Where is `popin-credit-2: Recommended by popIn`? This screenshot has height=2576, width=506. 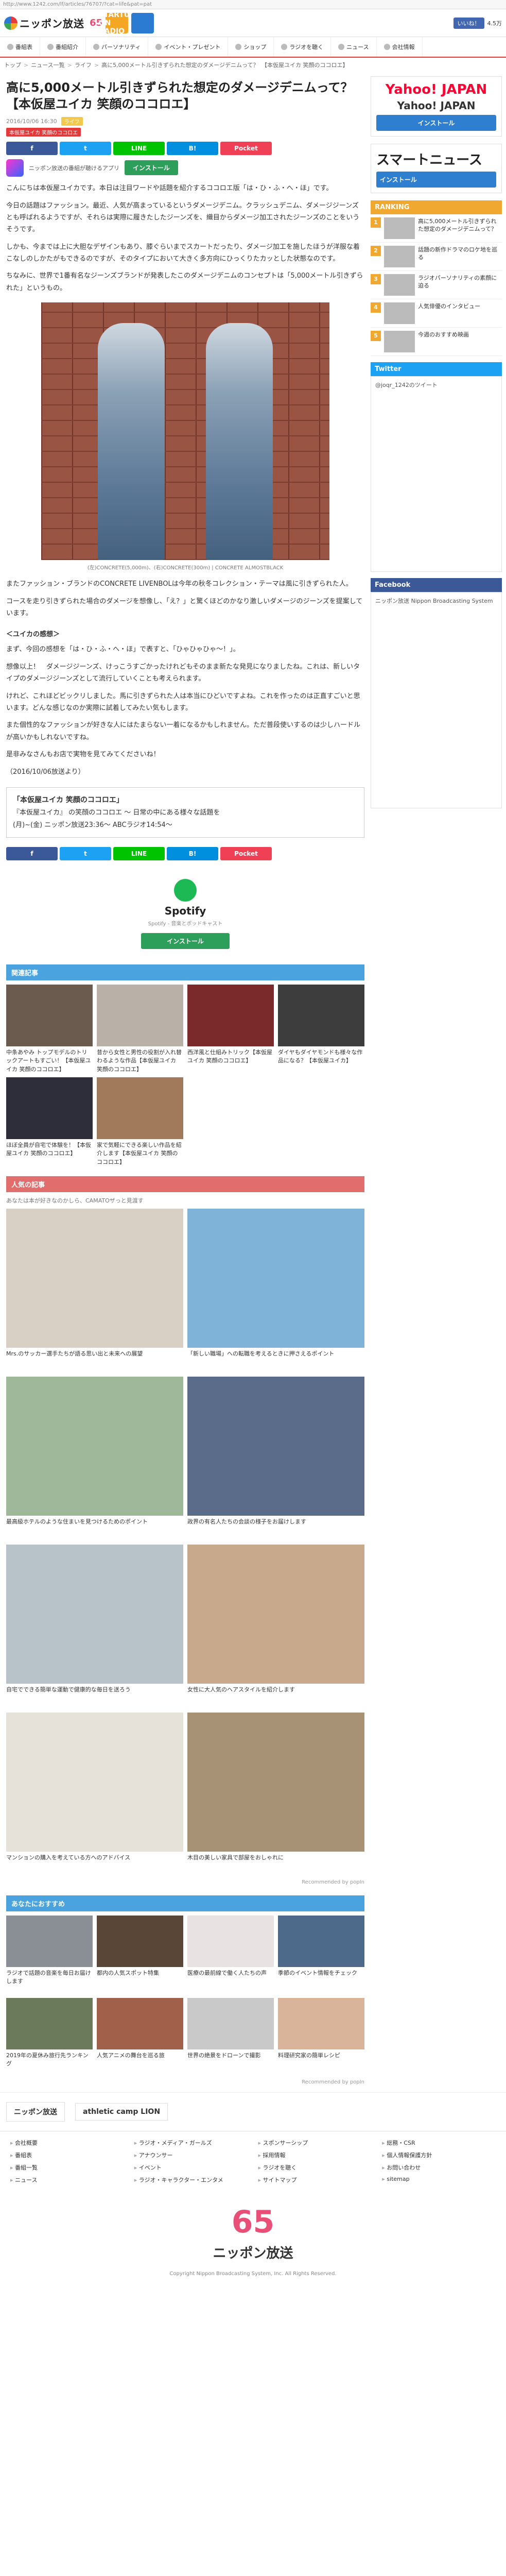 popin-credit-2: Recommended by popIn is located at coordinates (185, 2082).